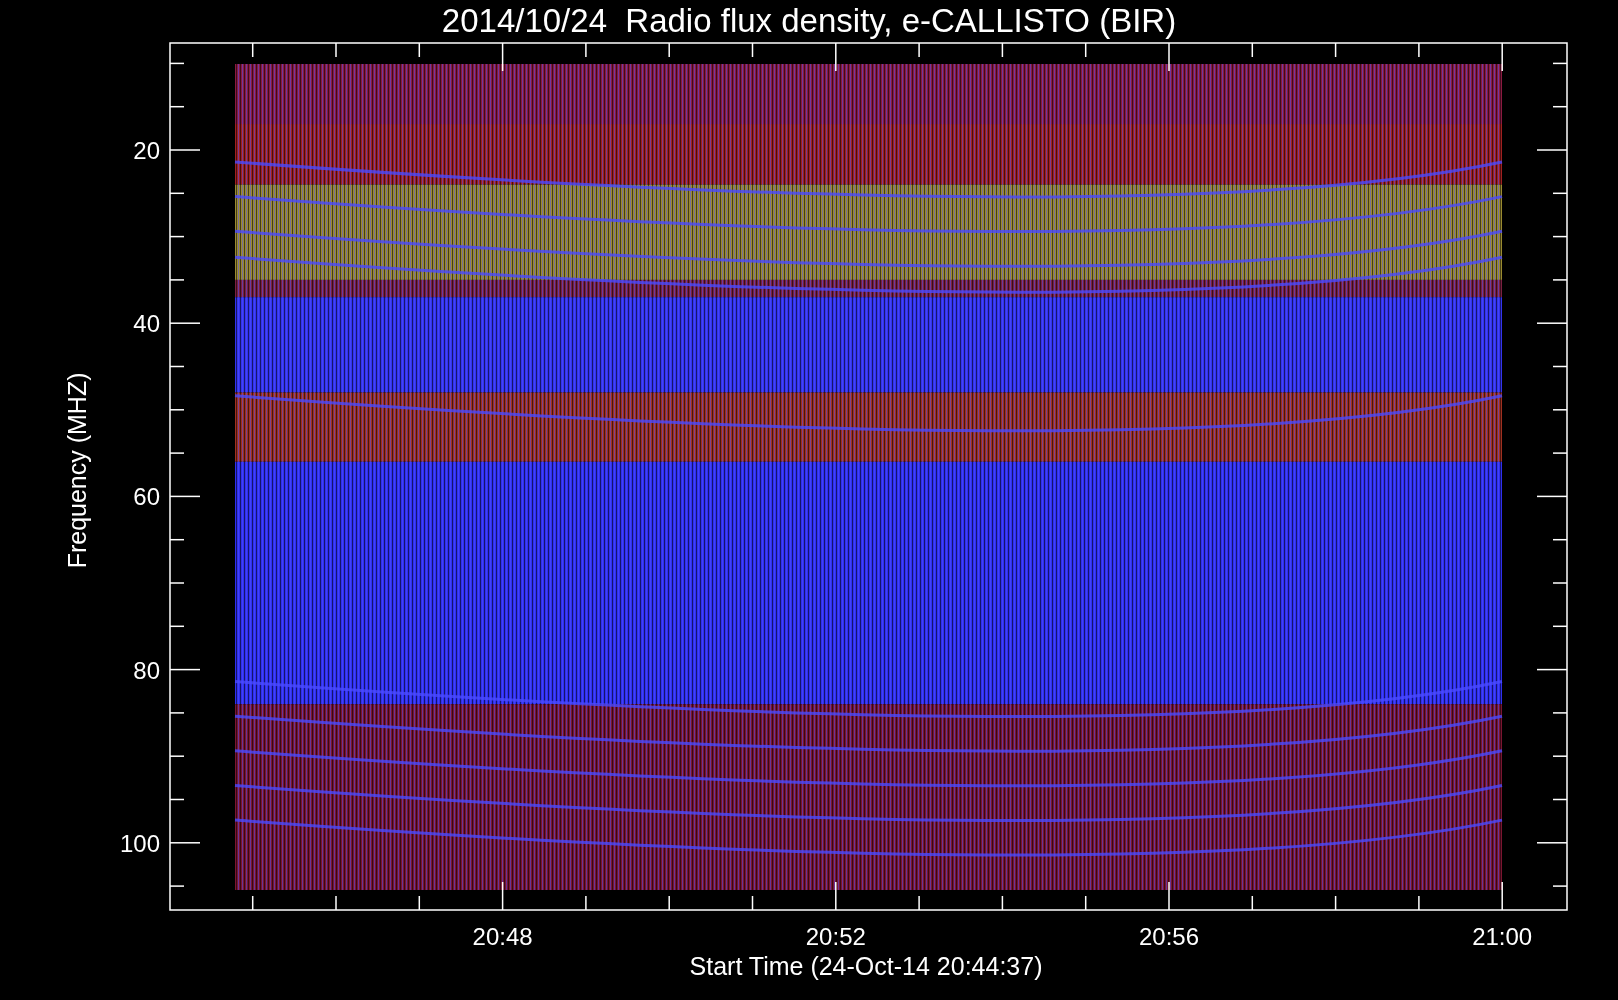  I want to click on y-tick-label: 60, so click(146, 497).